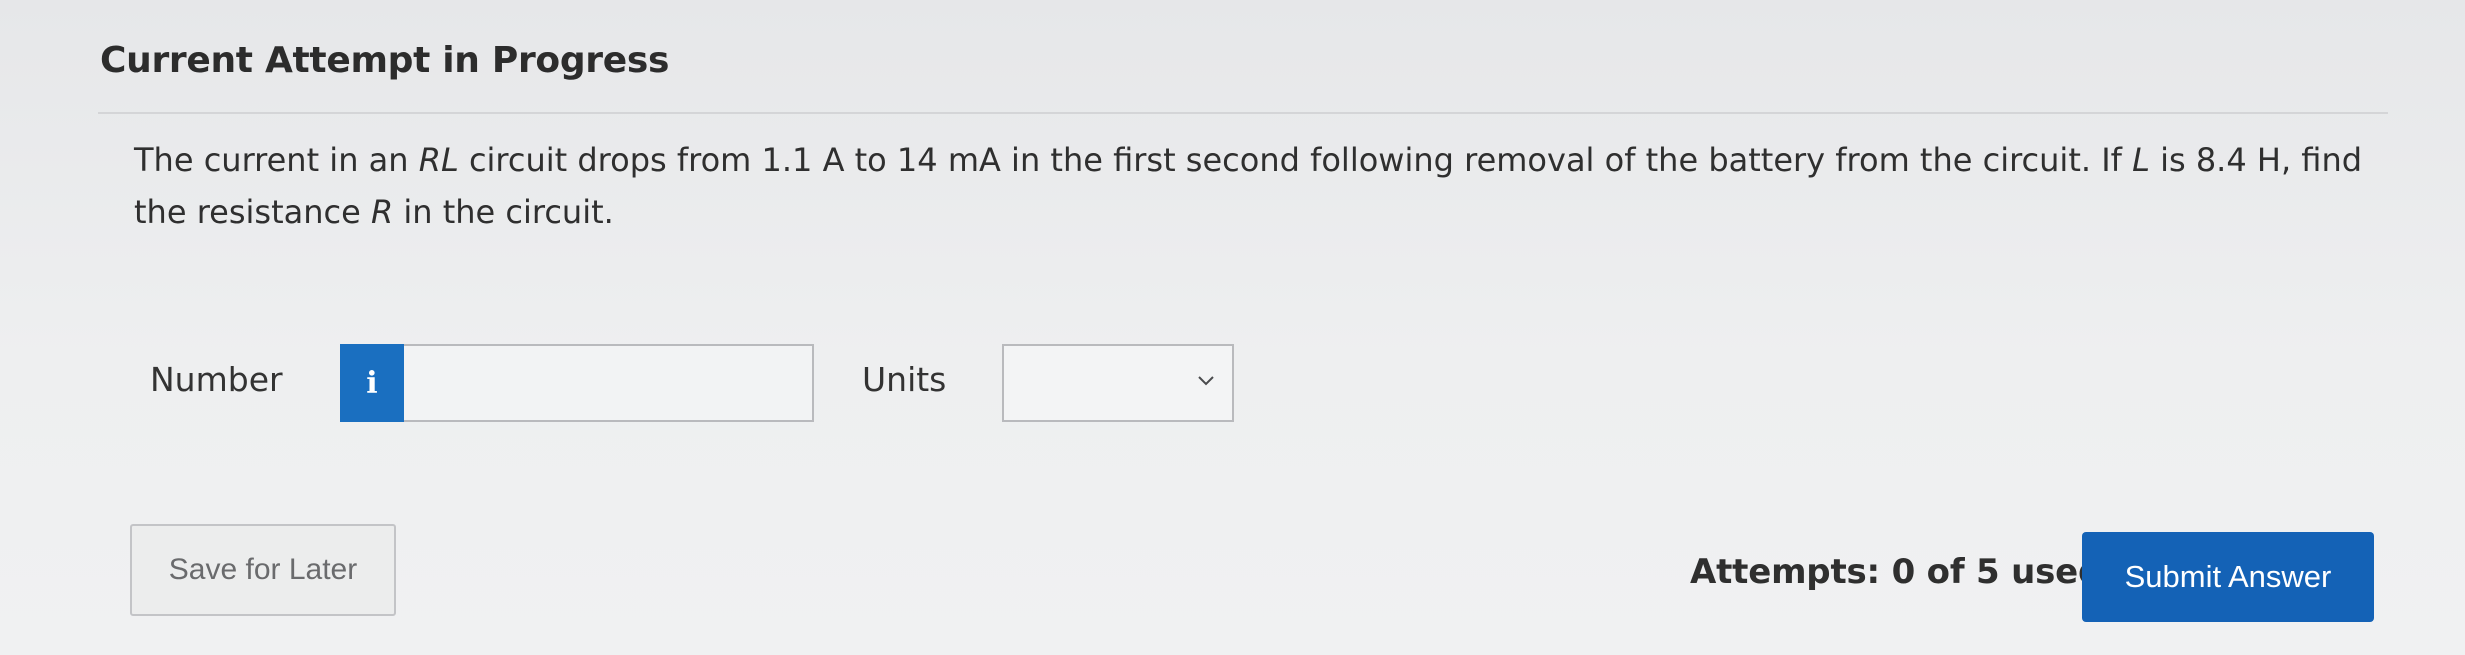  I want to click on info-icon: i, so click(372, 383).